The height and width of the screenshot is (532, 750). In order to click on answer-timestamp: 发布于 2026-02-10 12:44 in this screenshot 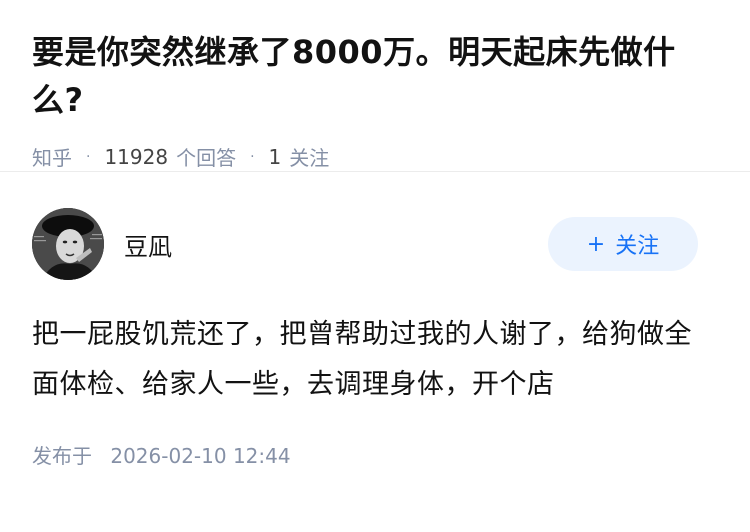, I will do `click(375, 454)`.